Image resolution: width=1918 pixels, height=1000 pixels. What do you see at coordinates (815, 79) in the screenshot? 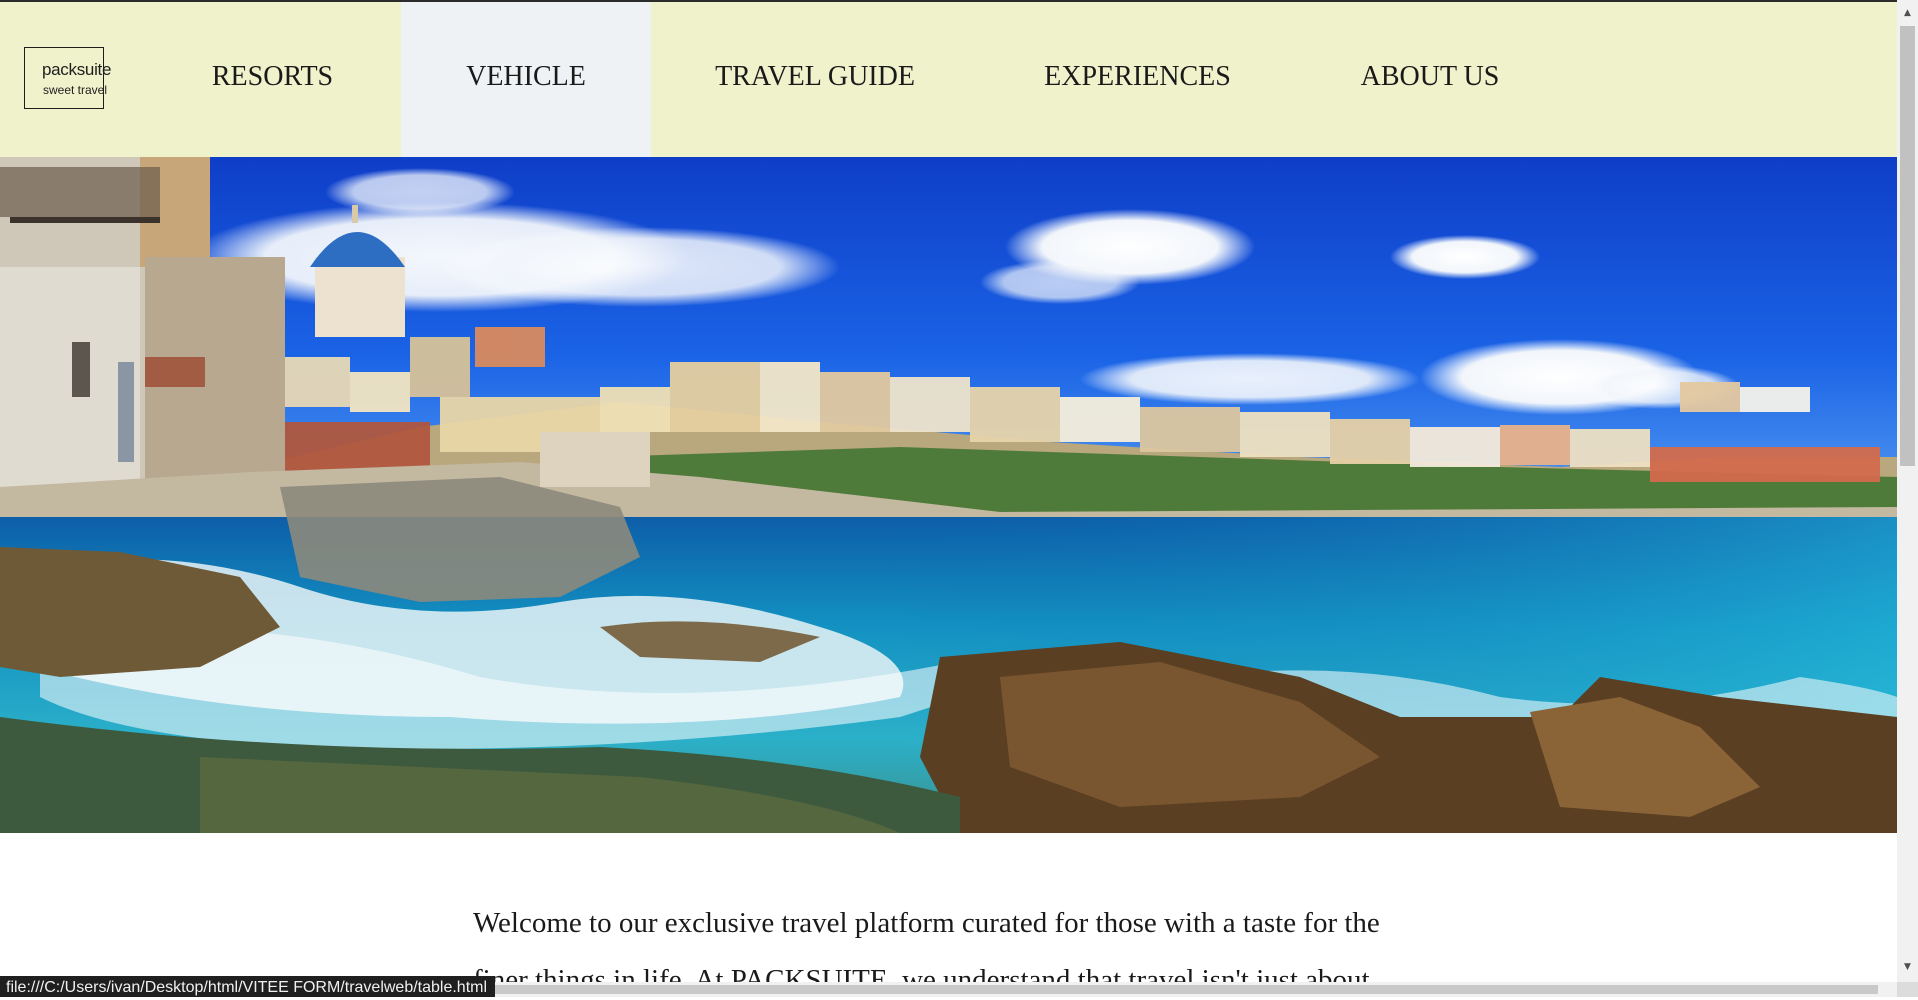
I see `nav-item-travel-guide: TRAVEL GUIDE` at bounding box center [815, 79].